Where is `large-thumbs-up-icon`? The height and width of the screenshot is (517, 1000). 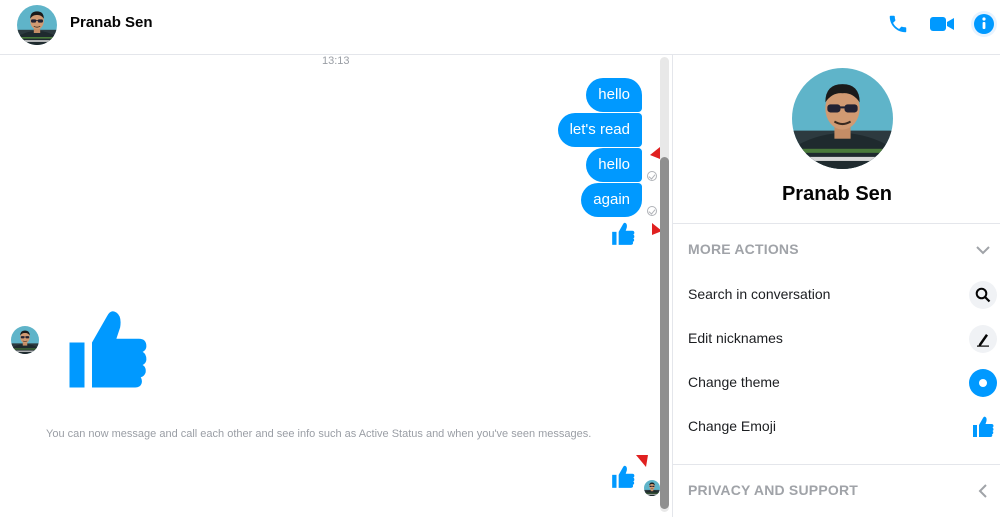
large-thumbs-up-icon is located at coordinates (107, 352).